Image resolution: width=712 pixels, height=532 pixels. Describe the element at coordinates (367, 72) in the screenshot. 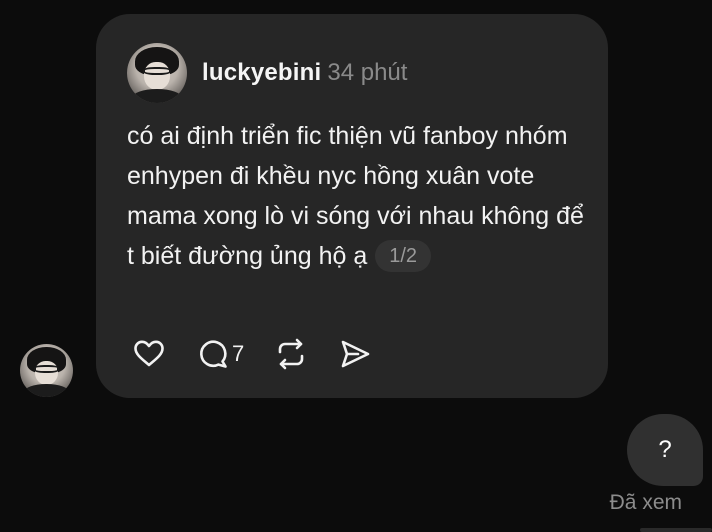

I see `post-time: 34 phút` at that location.